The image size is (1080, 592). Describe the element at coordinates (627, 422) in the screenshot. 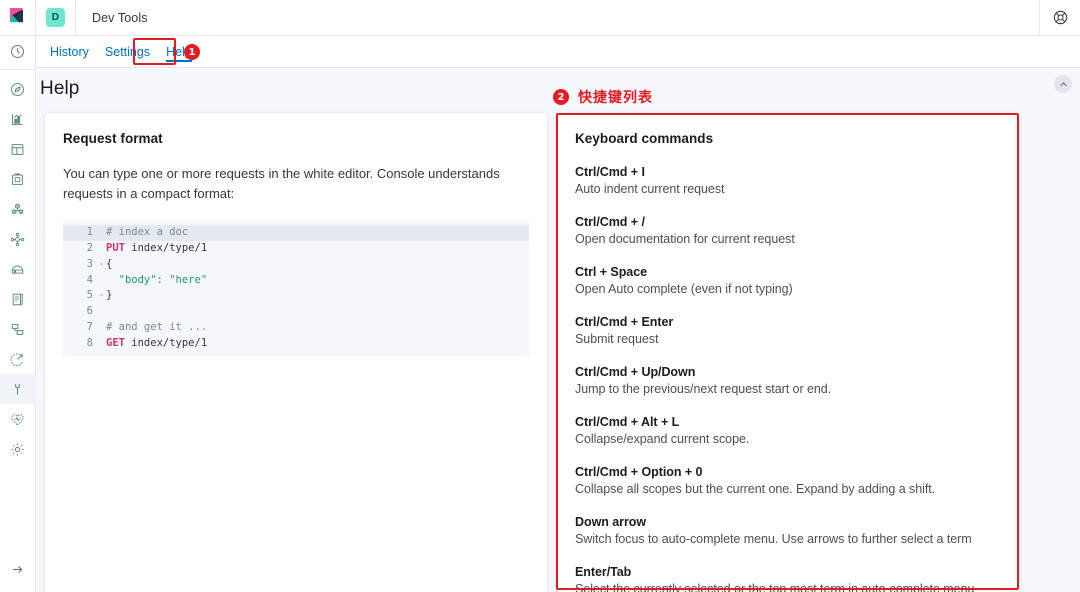

I see `keyboard-command-key: Ctrl/Cmd + Alt + L` at that location.